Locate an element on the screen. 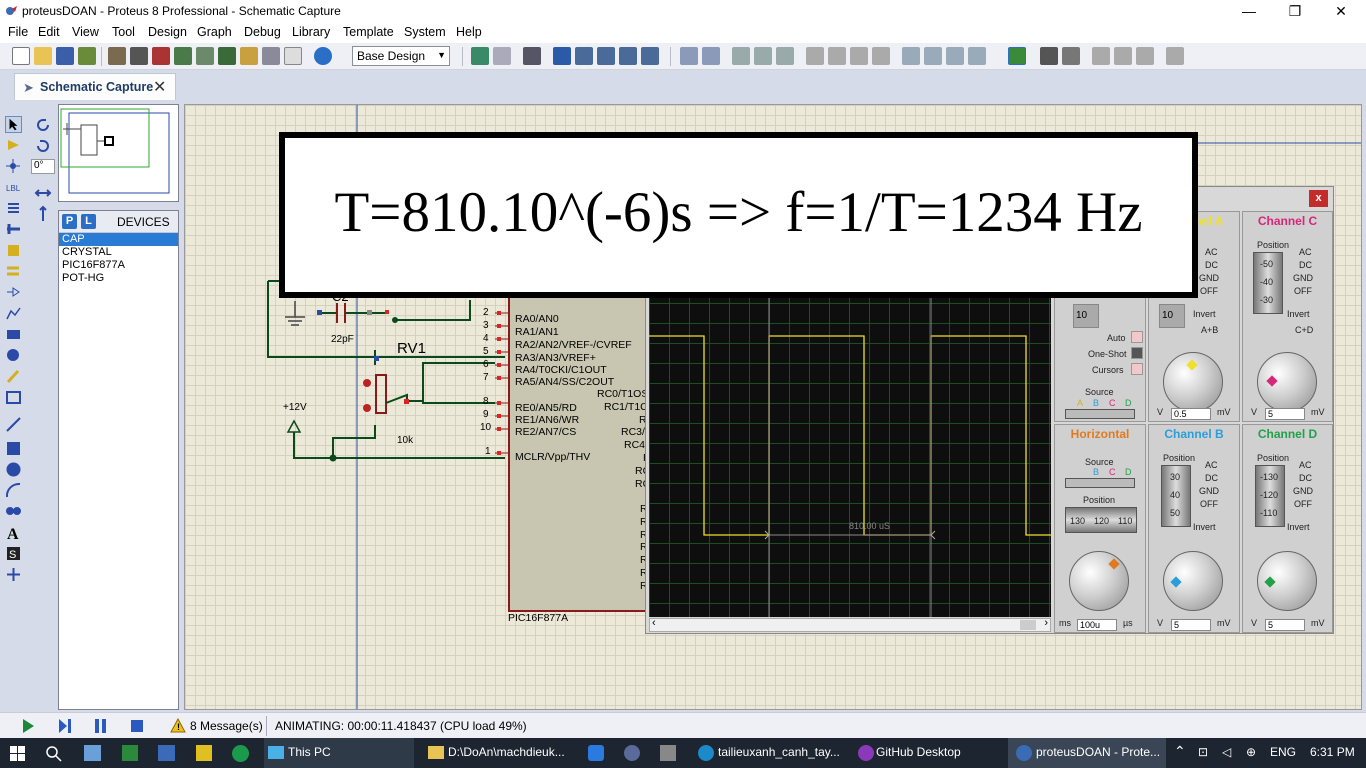 The image size is (1366, 768). property-assignment-icon is located at coordinates (1071, 56).